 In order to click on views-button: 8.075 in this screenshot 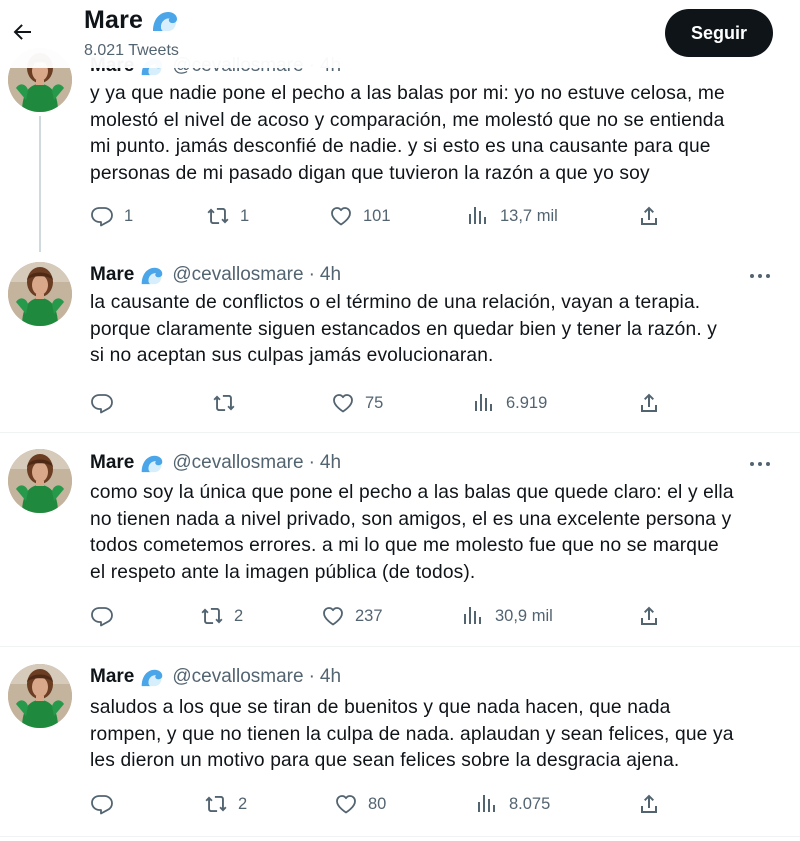, I will do `click(512, 804)`.